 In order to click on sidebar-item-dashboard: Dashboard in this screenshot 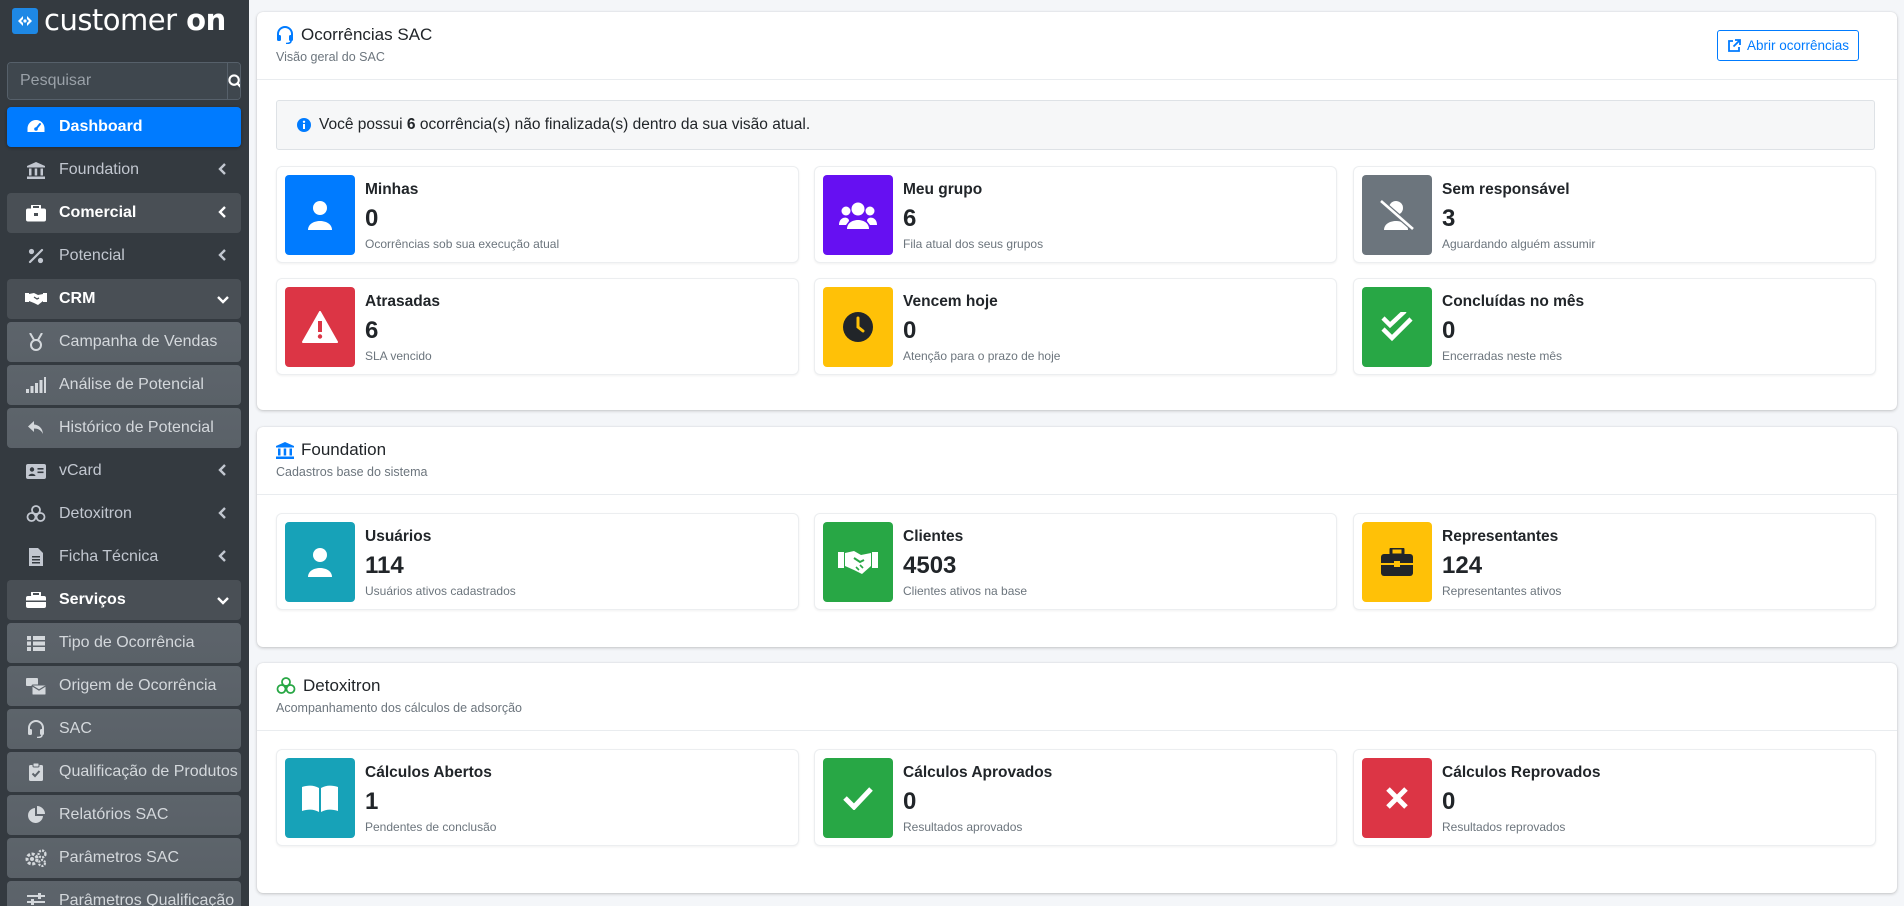, I will do `click(124, 127)`.